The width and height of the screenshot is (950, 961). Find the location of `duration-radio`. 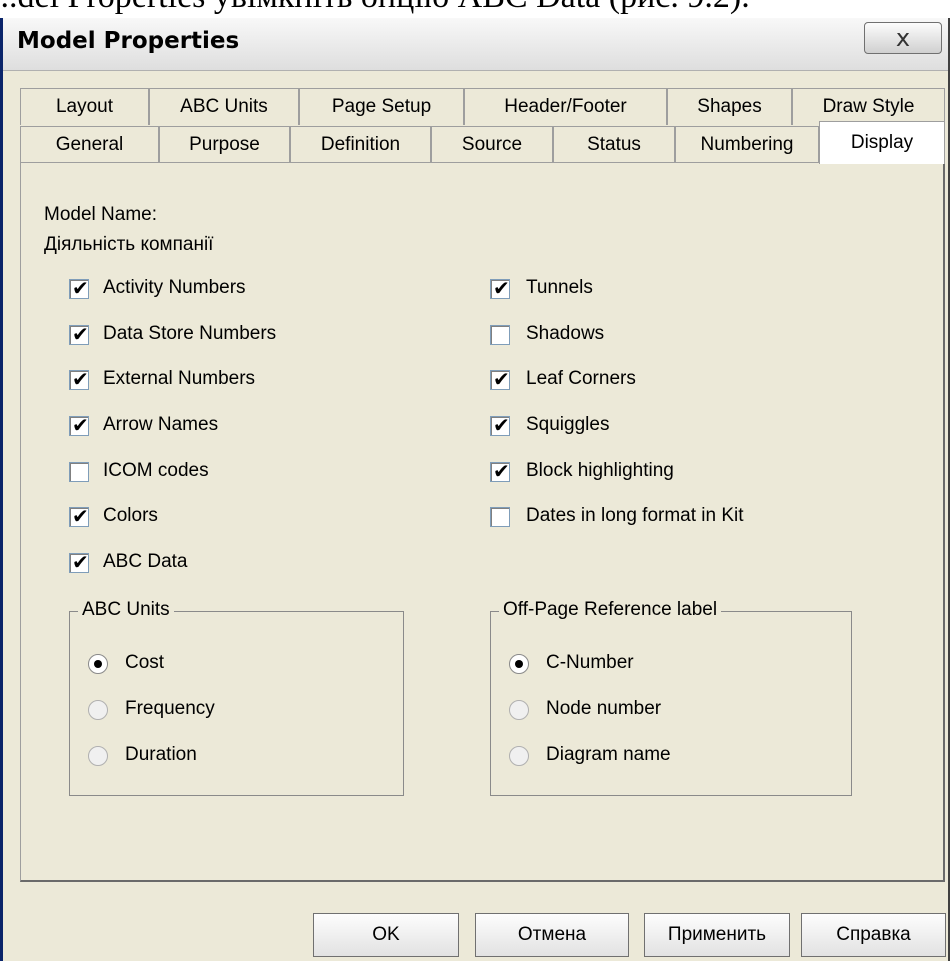

duration-radio is located at coordinates (98, 756).